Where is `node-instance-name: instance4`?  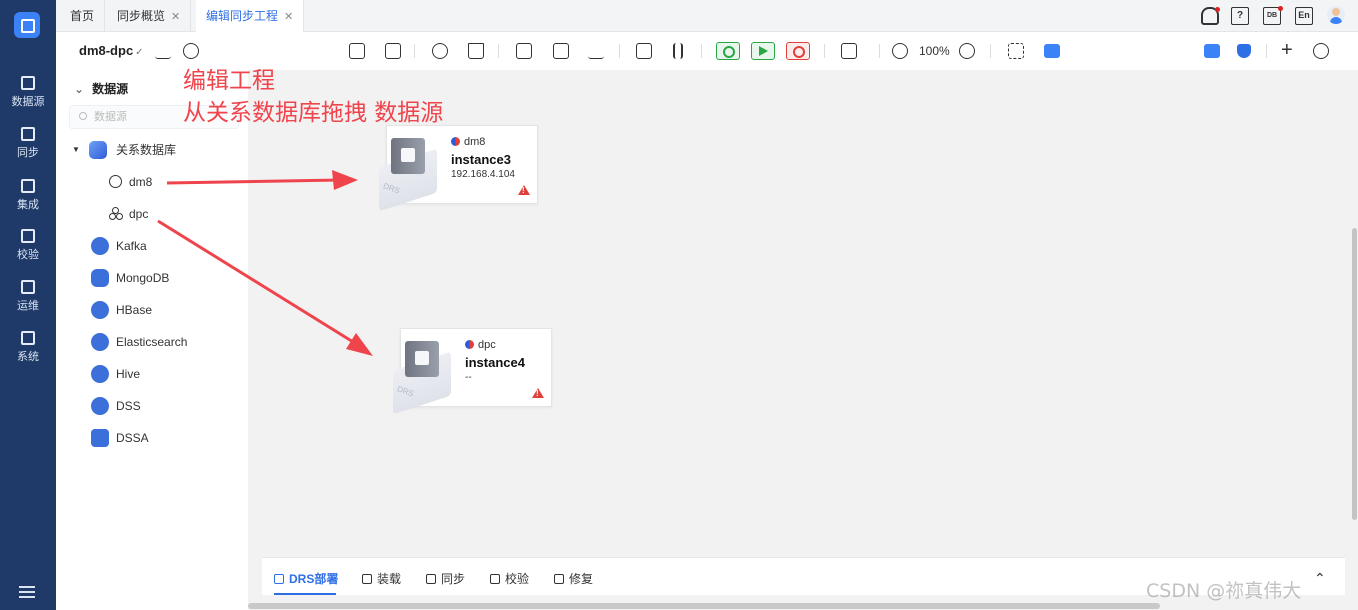
node-instance-name: instance4 is located at coordinates (495, 362).